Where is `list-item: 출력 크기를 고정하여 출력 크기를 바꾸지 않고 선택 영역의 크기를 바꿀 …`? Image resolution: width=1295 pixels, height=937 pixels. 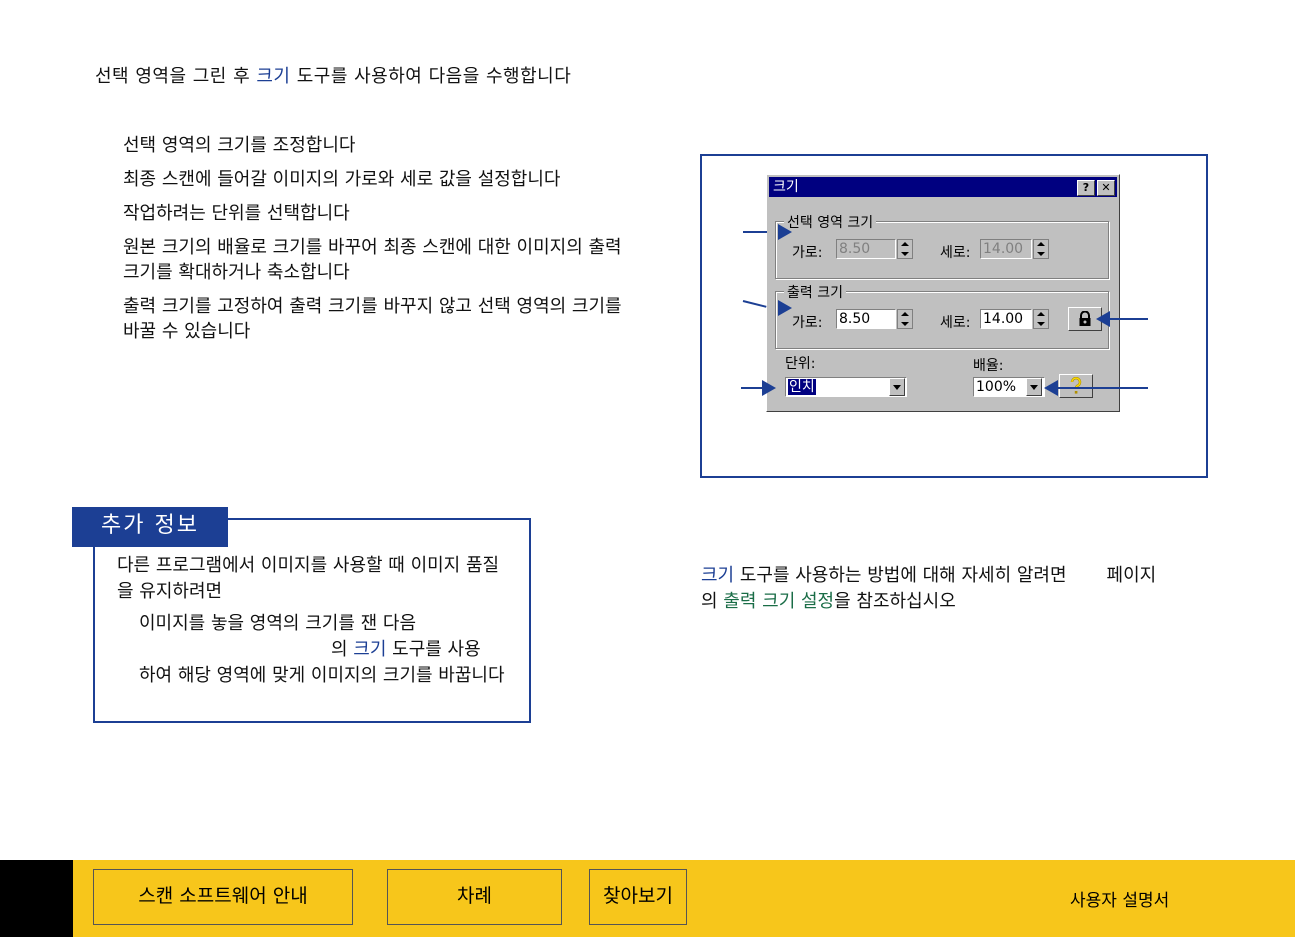
list-item: 출력 크기를 고정하여 출력 크기를 바꾸지 않고 선택 영역의 크기를 바꿀 … is located at coordinates (372, 319).